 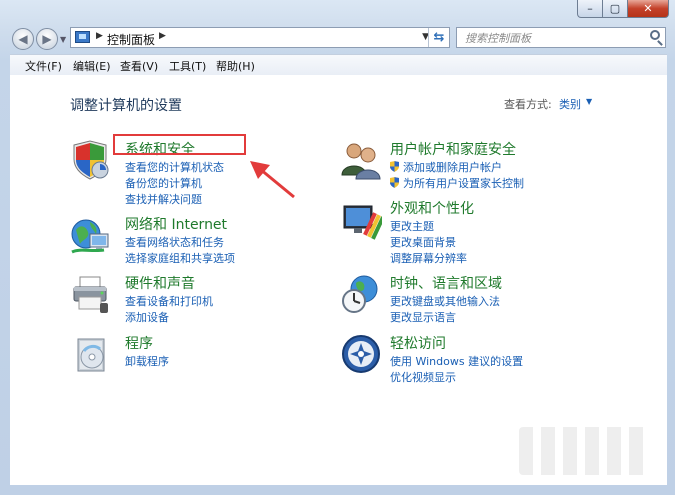 What do you see at coordinates (260, 37) in the screenshot?
I see `address-bar: ▶ 控制面板 ▶ ▼` at bounding box center [260, 37].